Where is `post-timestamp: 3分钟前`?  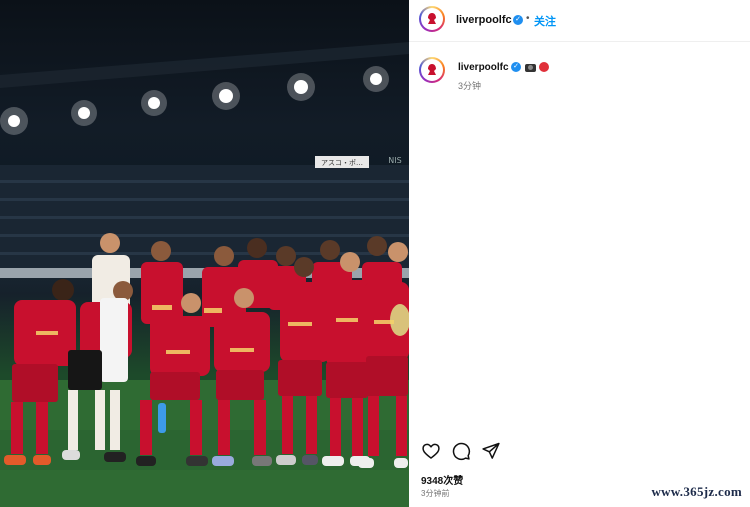 post-timestamp: 3分钟前 is located at coordinates (435, 493).